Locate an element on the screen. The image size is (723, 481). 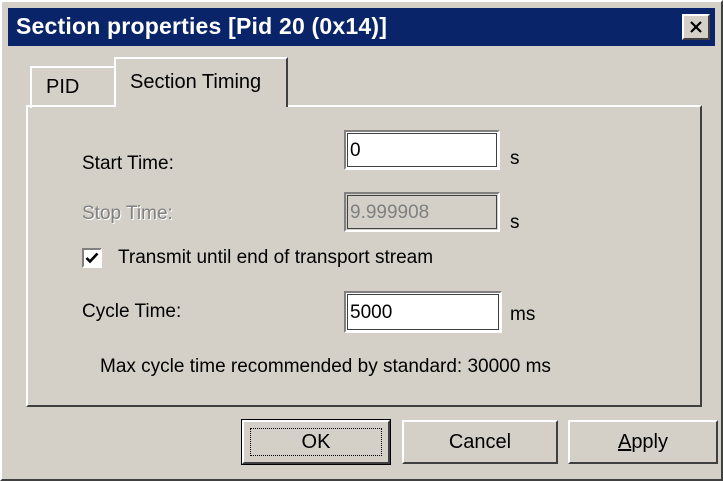
tab-pid: PID is located at coordinates (74, 87).